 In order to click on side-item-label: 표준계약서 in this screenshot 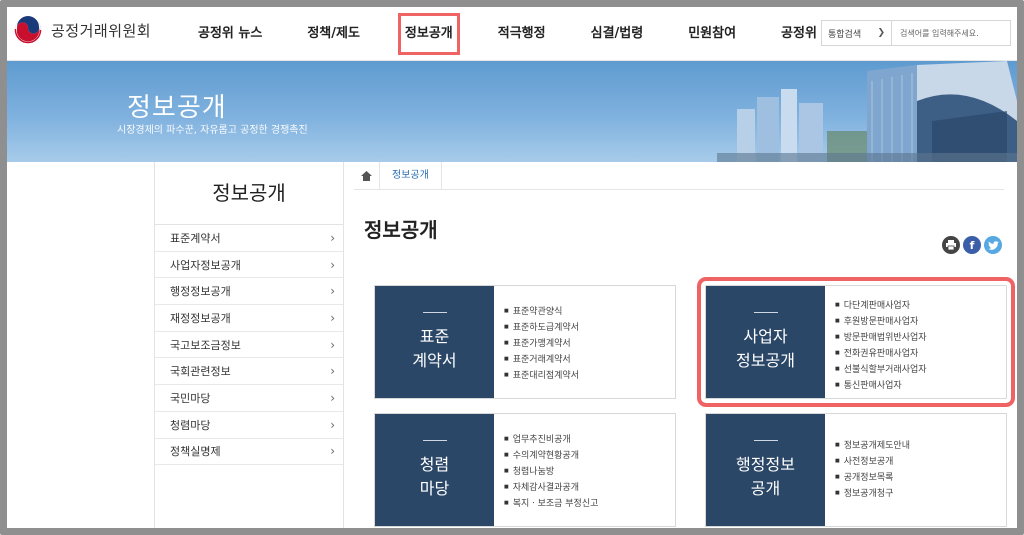, I will do `click(195, 238)`.